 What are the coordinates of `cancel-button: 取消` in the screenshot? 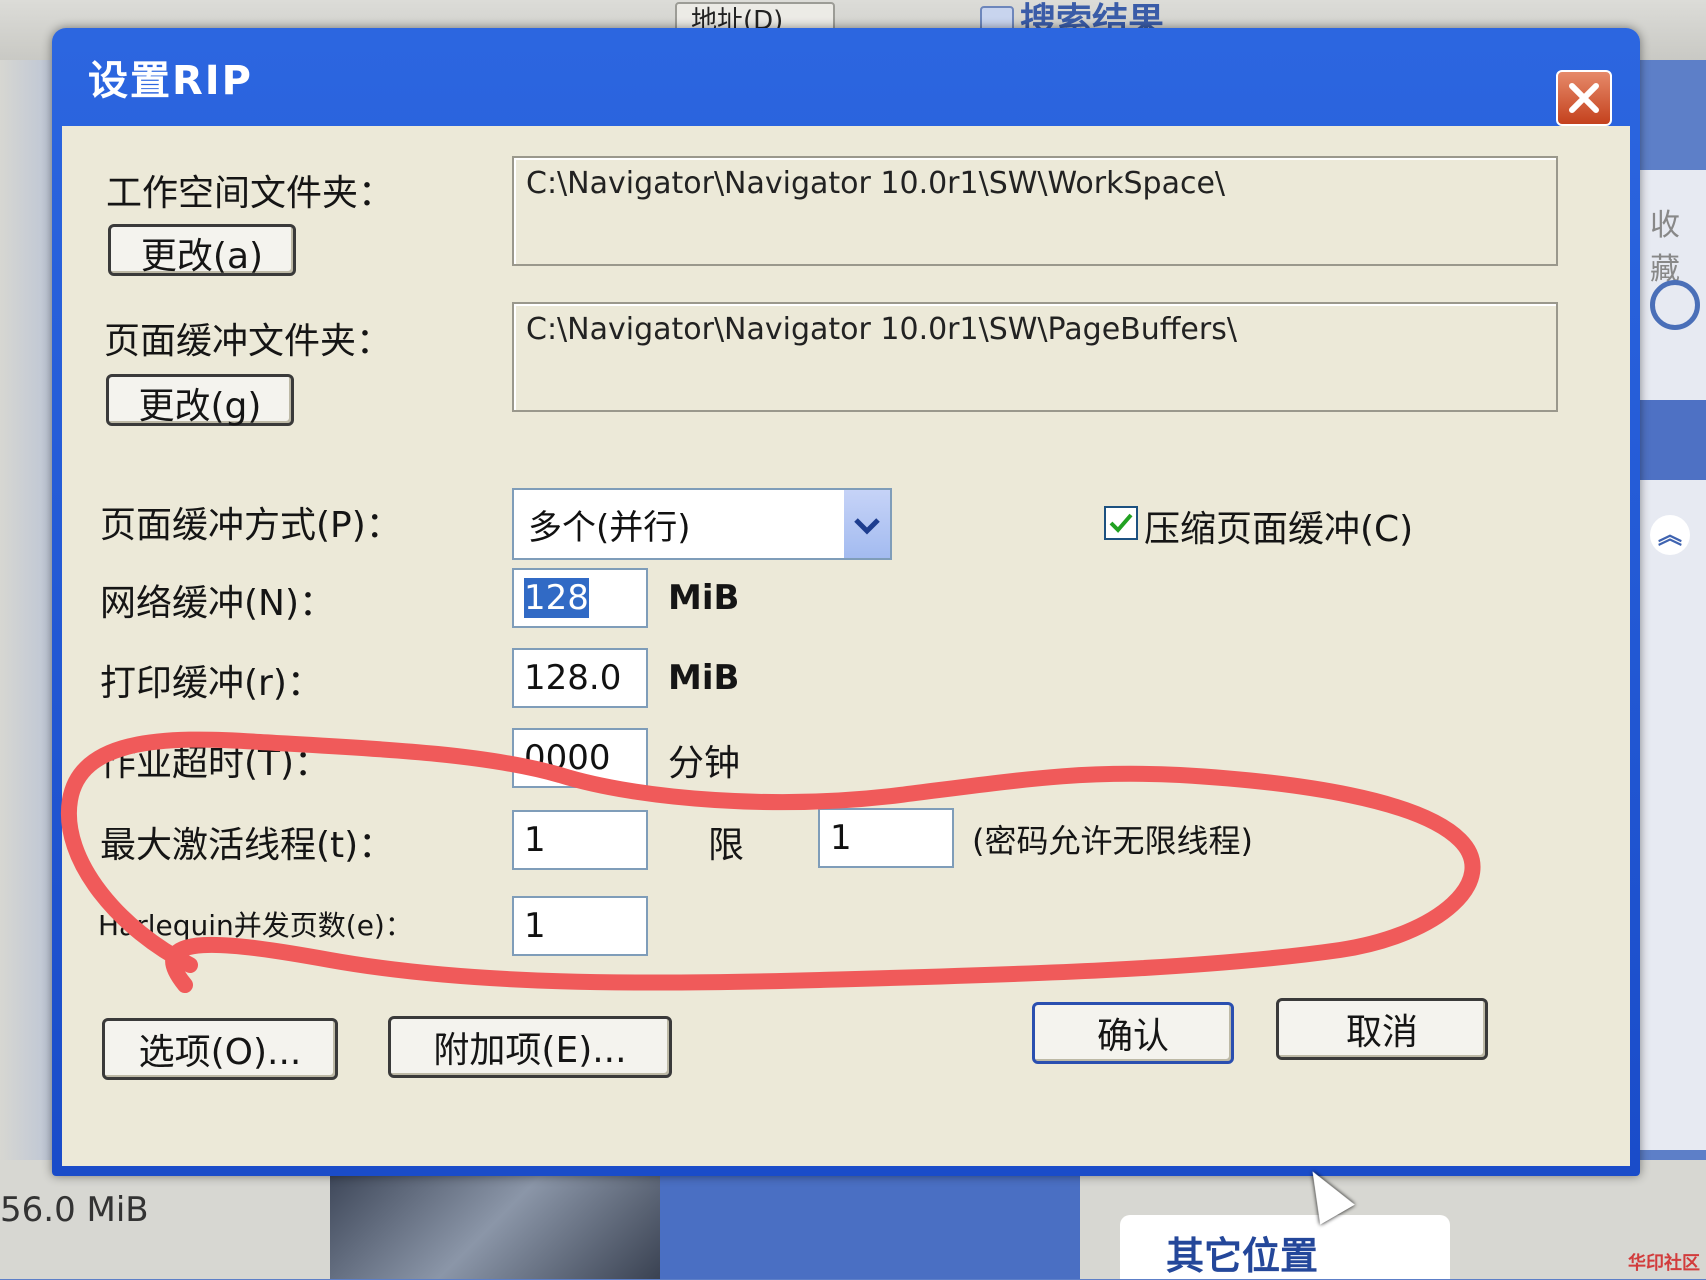 It's located at (1382, 1029).